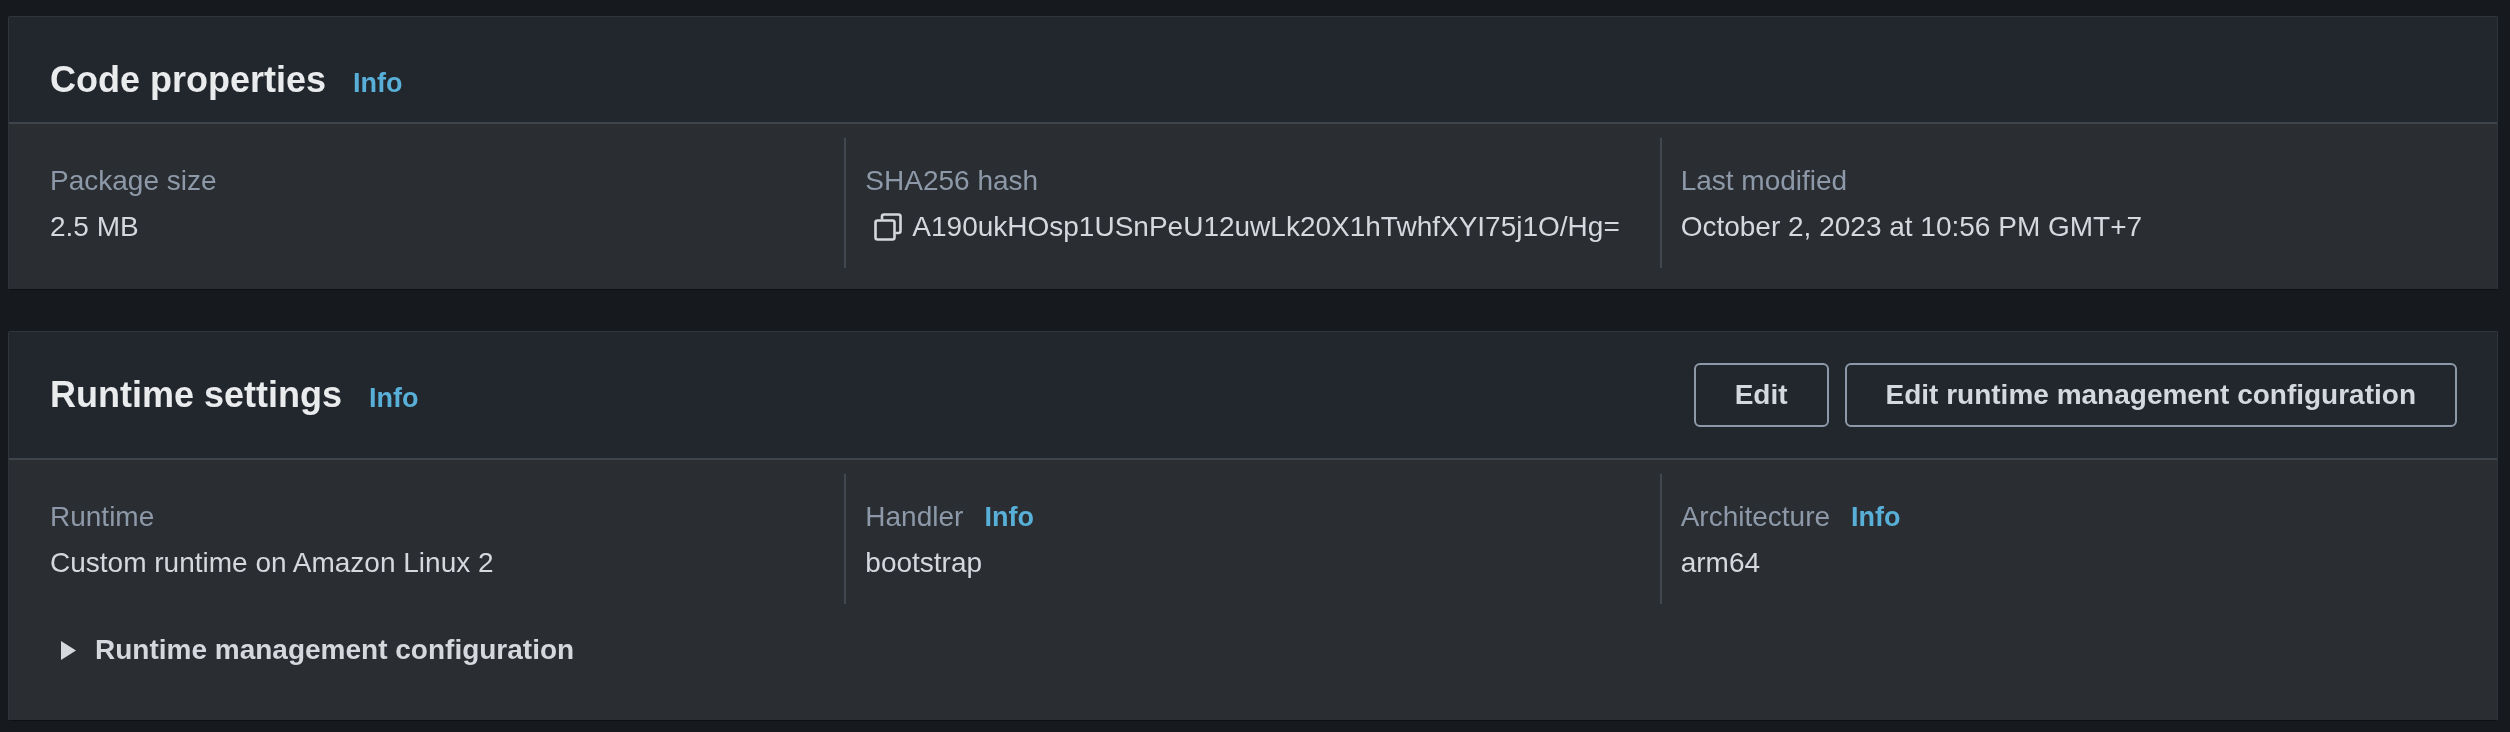 This screenshot has height=732, width=2510. Describe the element at coordinates (2150, 395) in the screenshot. I see `action-button: Edit runtime management configuration` at that location.